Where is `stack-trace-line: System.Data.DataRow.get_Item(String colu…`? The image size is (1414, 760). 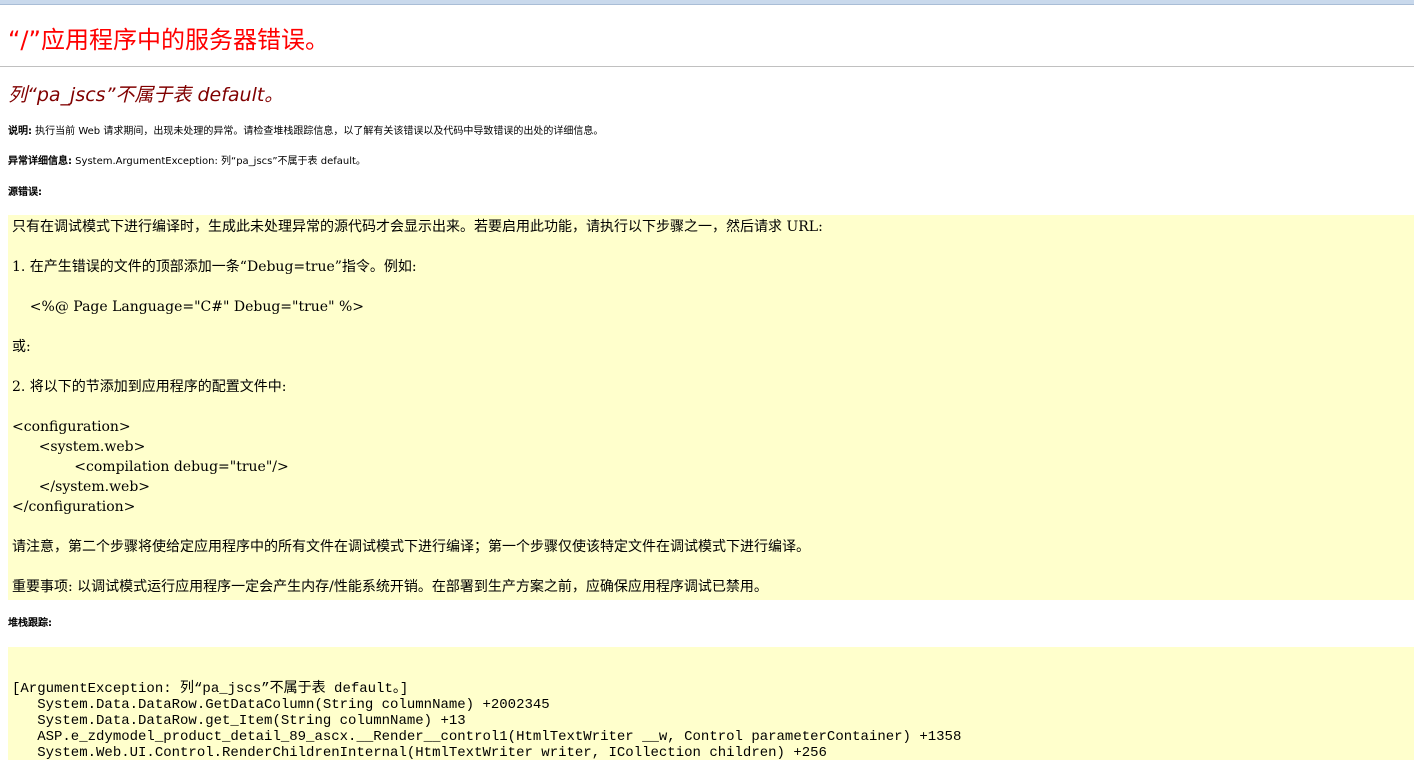 stack-trace-line: System.Data.DataRow.get_Item(String colu… is located at coordinates (239, 721).